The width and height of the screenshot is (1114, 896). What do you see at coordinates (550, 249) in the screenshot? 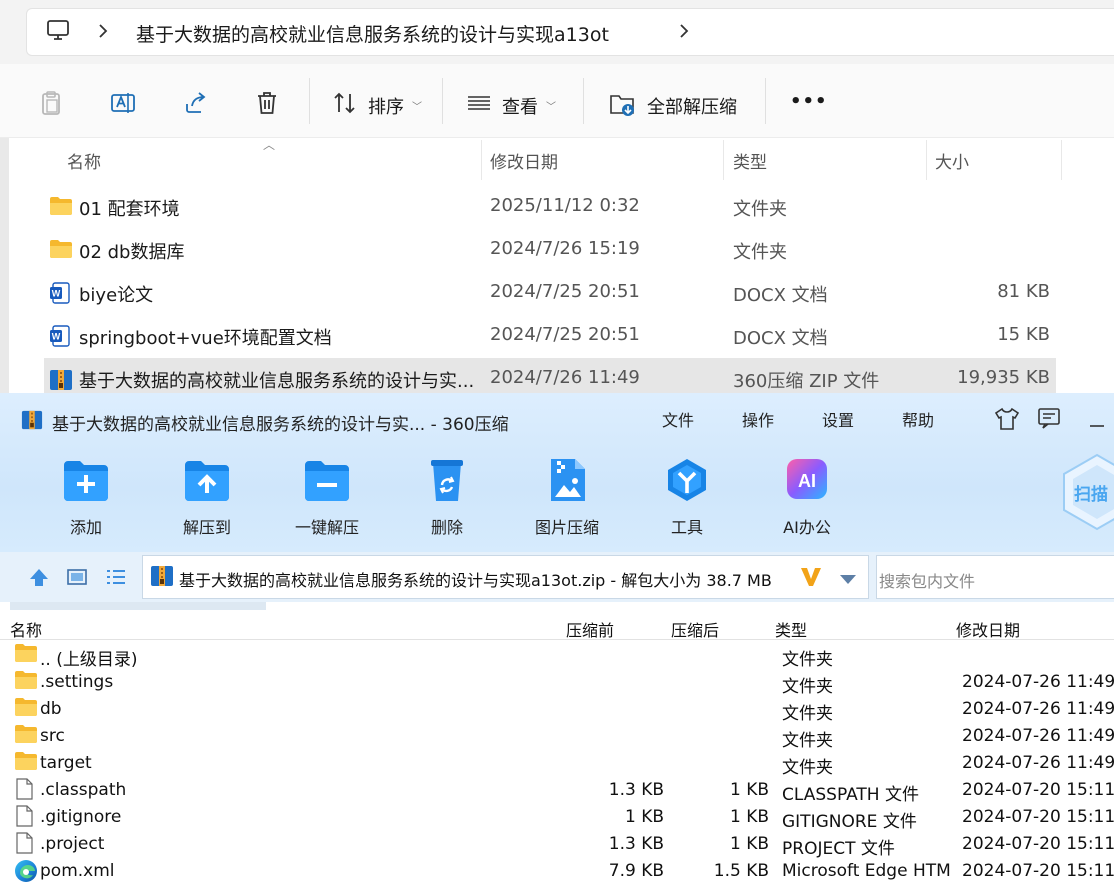
I see `file-row: 02 db数据库 2024/7/26 15:19 文件夹` at bounding box center [550, 249].